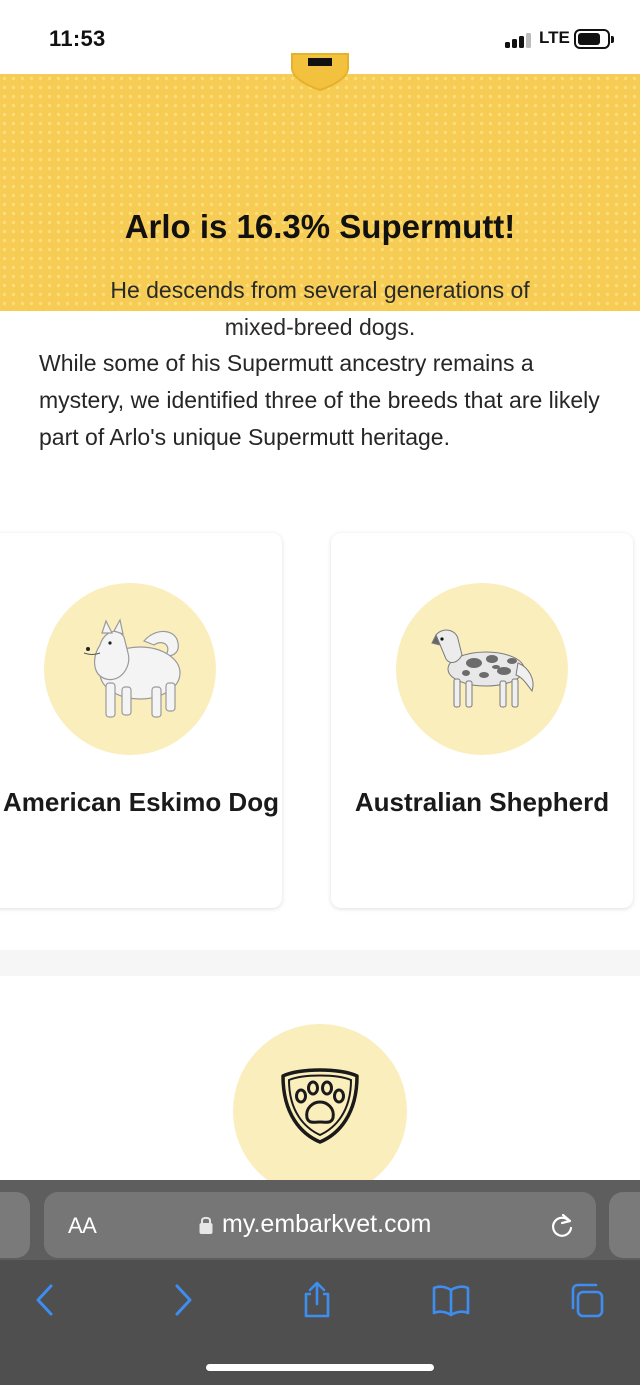  Describe the element at coordinates (317, 1300) in the screenshot. I see `share-icon` at that location.